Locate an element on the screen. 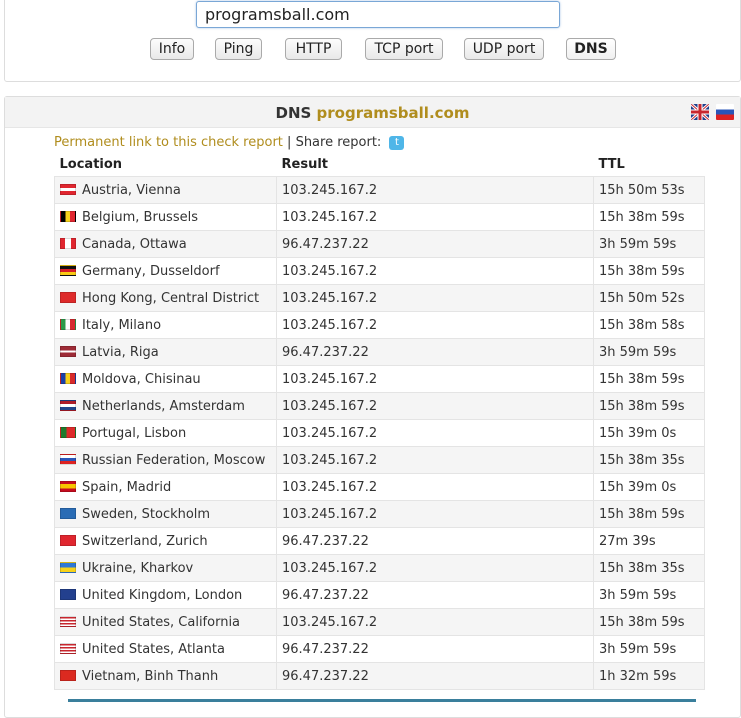  location-text: Italy, Milano is located at coordinates (122, 325).